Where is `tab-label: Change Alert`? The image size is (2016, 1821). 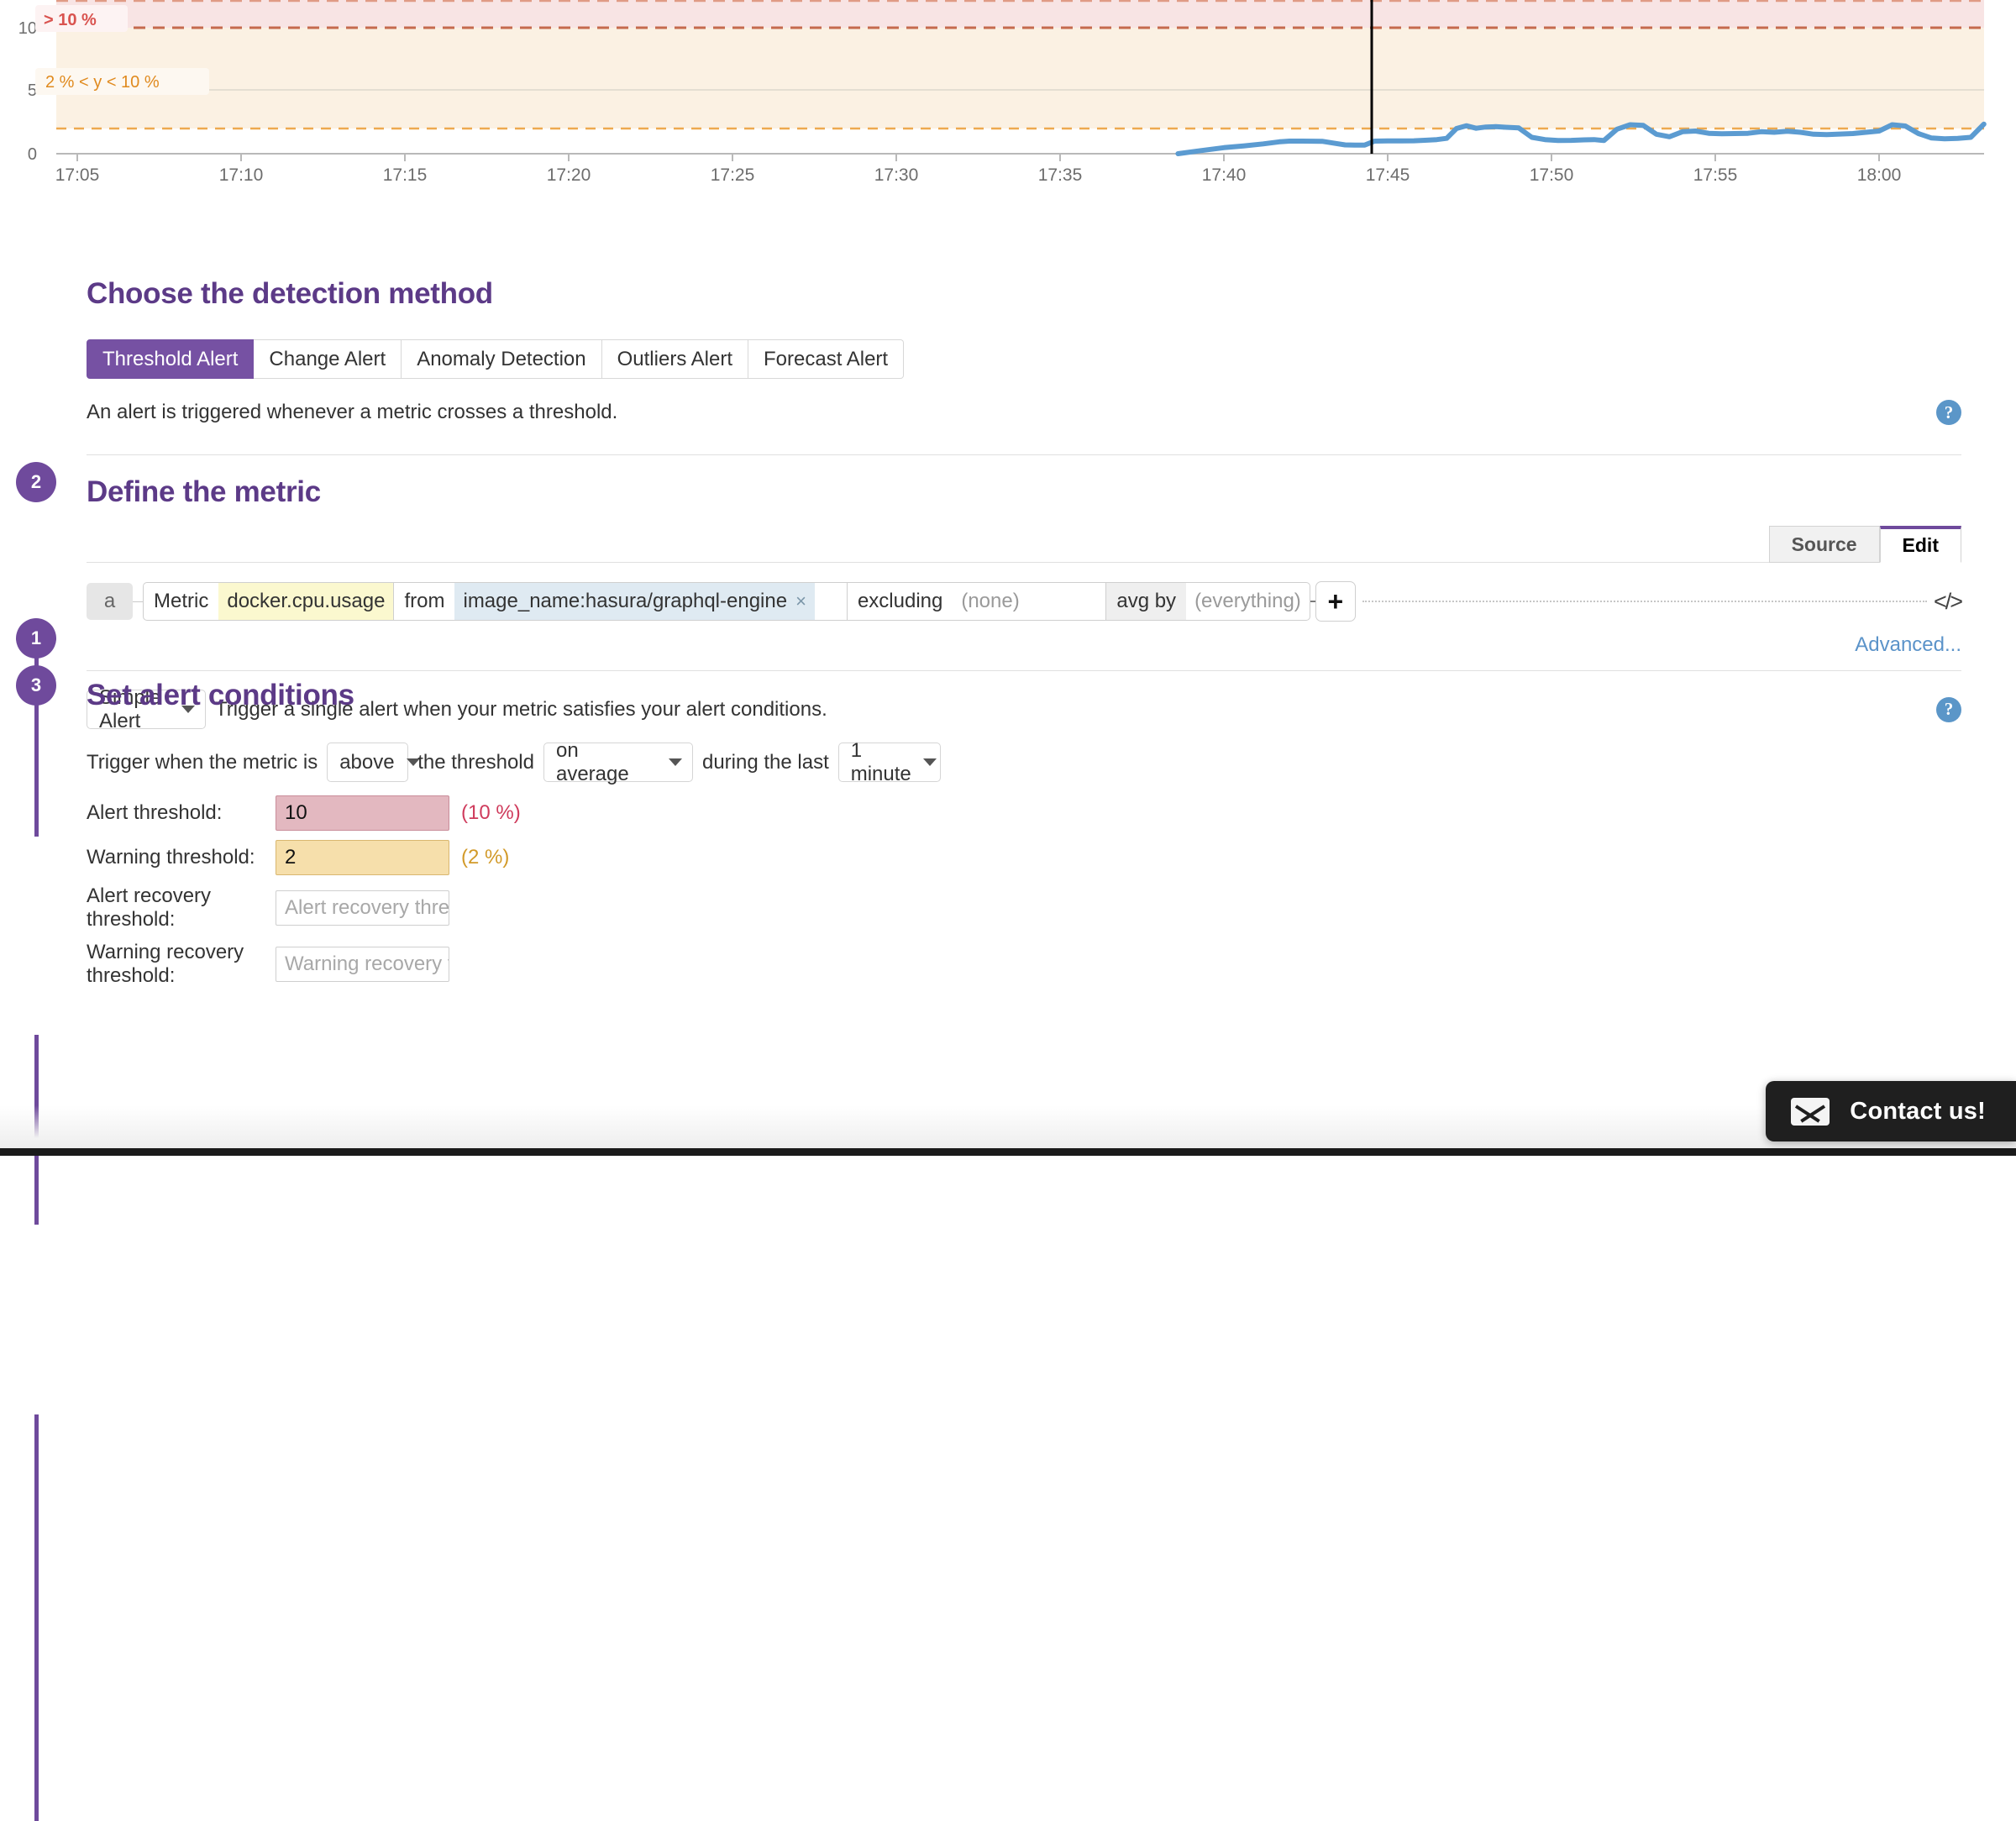 tab-label: Change Alert is located at coordinates (327, 358).